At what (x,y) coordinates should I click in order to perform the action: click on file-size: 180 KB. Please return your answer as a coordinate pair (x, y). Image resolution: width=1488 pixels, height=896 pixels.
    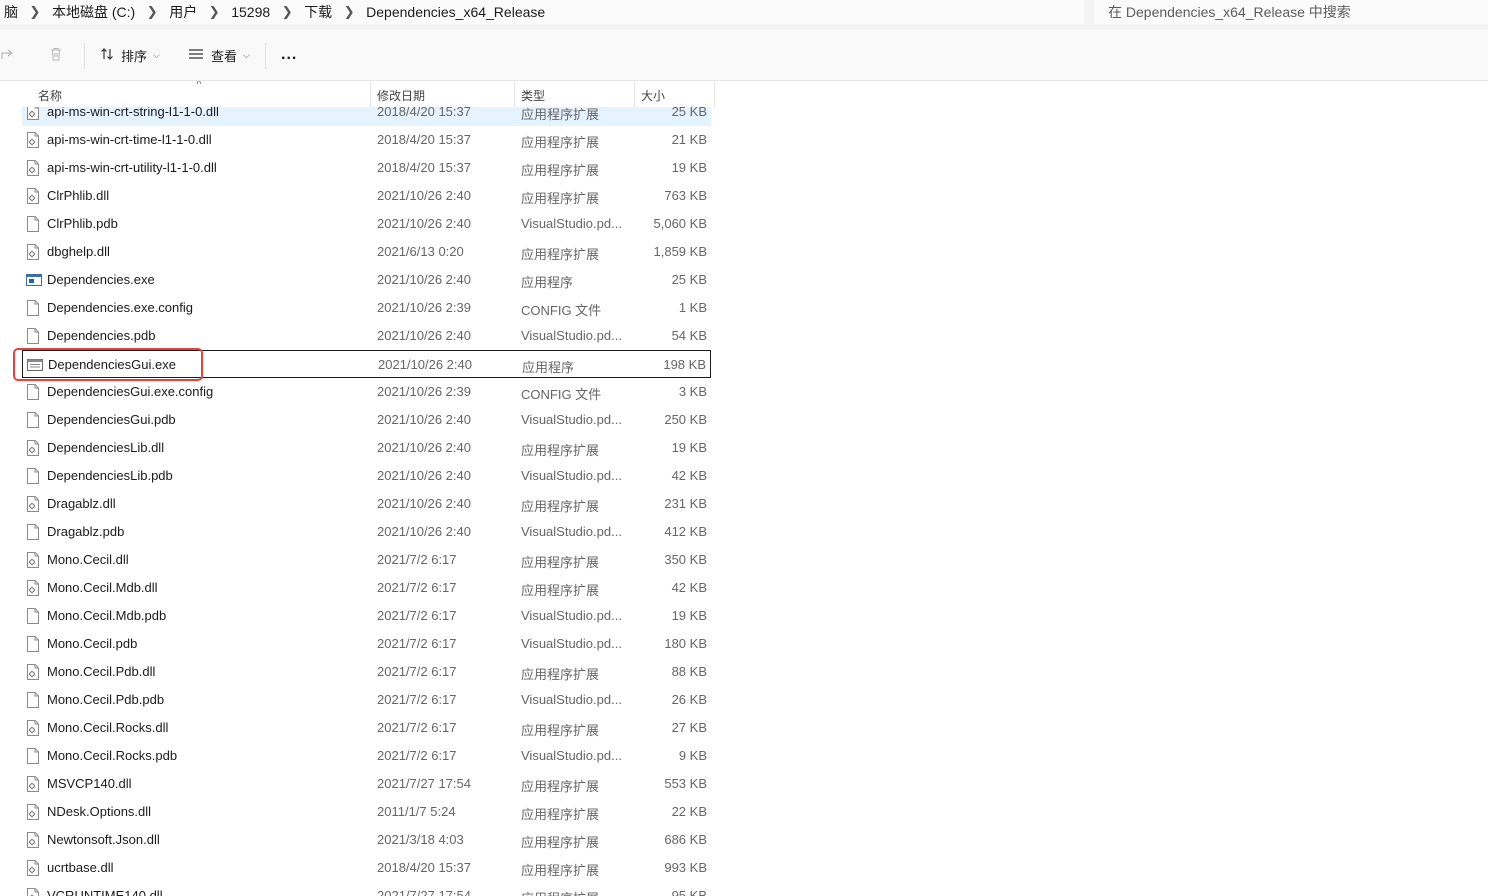
    Looking at the image, I should click on (685, 643).